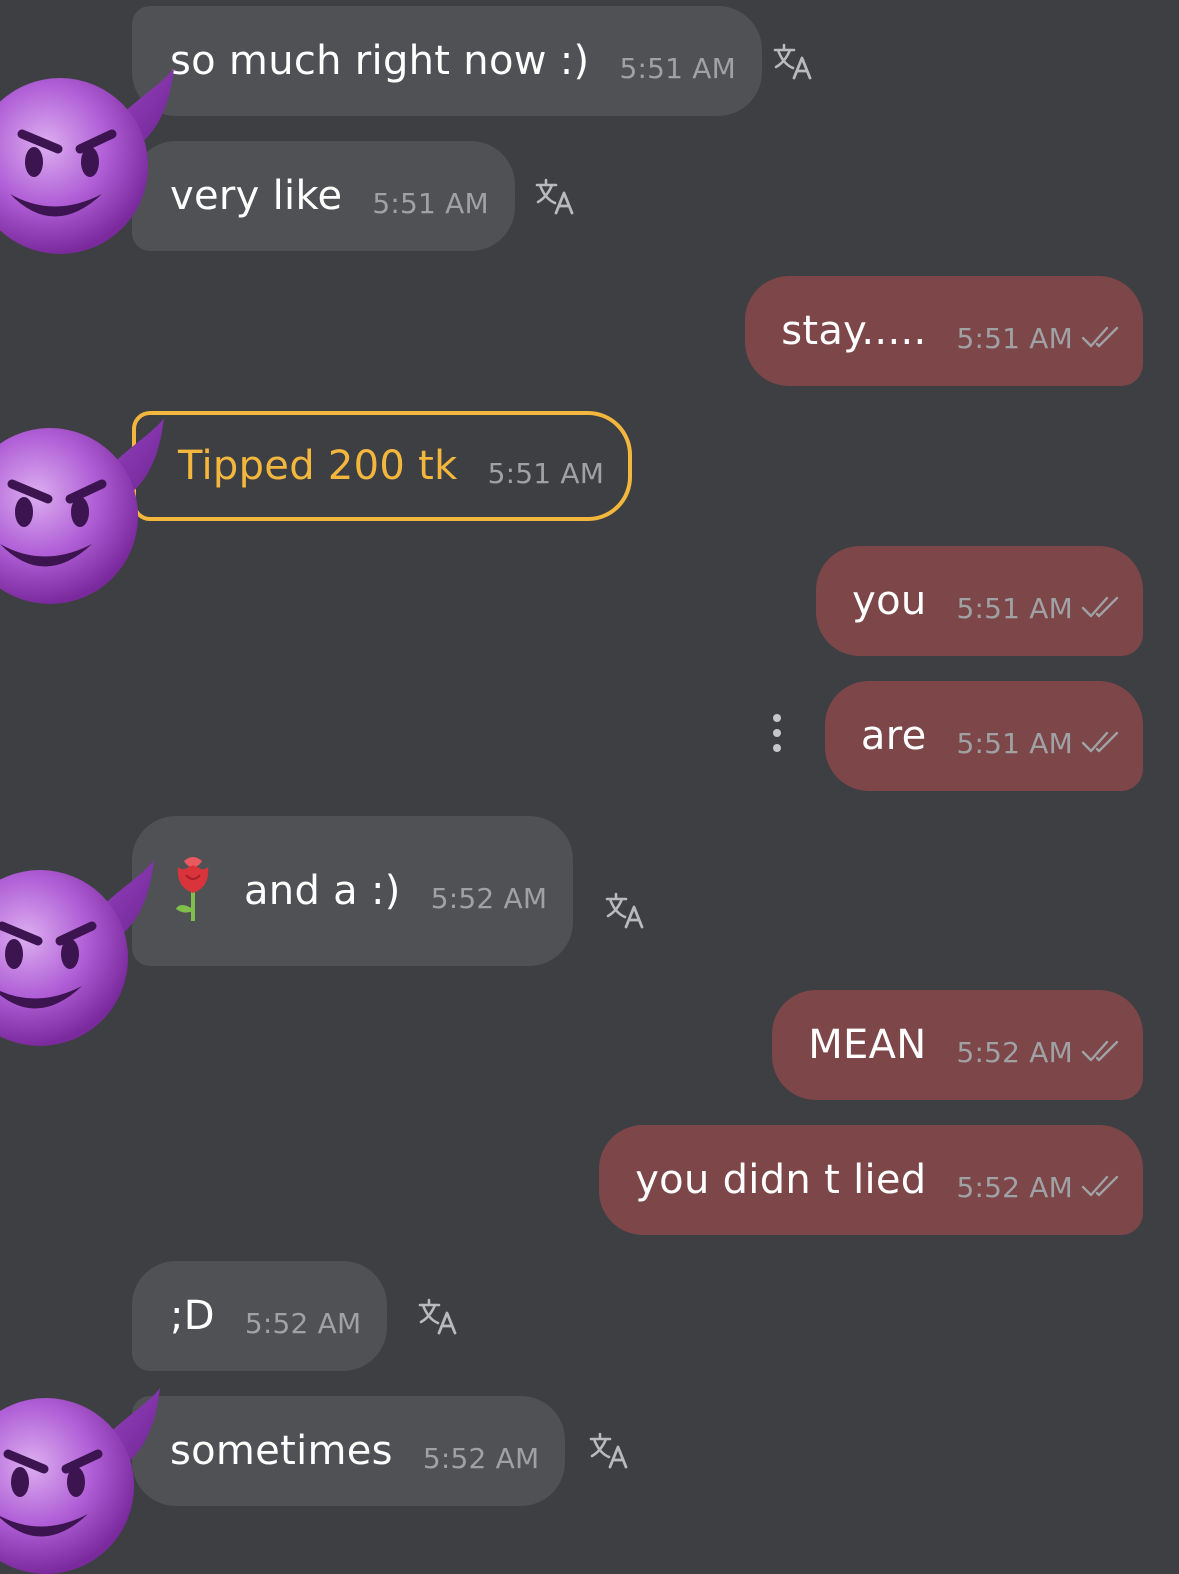 The height and width of the screenshot is (1574, 1179). I want to click on message-text: and a :), so click(322, 891).